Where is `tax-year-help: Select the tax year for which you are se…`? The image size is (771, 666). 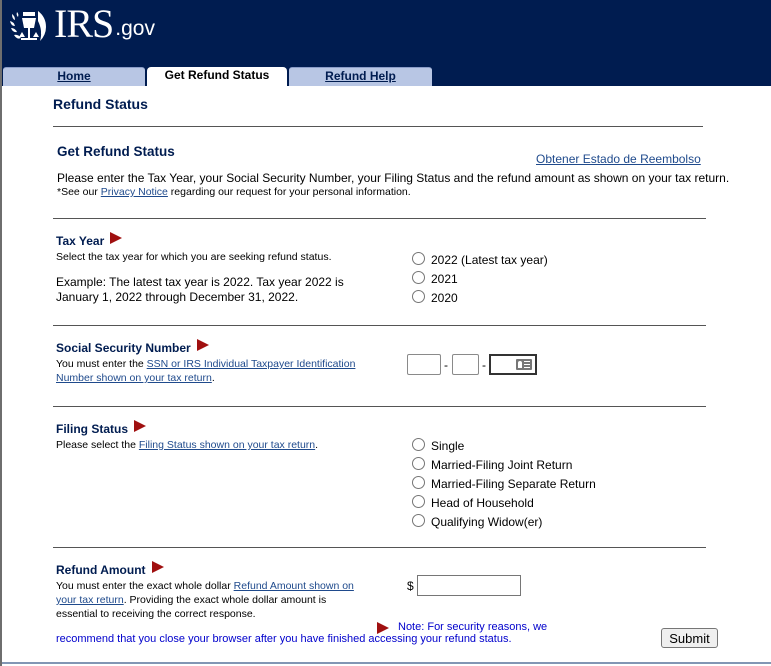 tax-year-help: Select the tax year for which you are se… is located at coordinates (194, 257).